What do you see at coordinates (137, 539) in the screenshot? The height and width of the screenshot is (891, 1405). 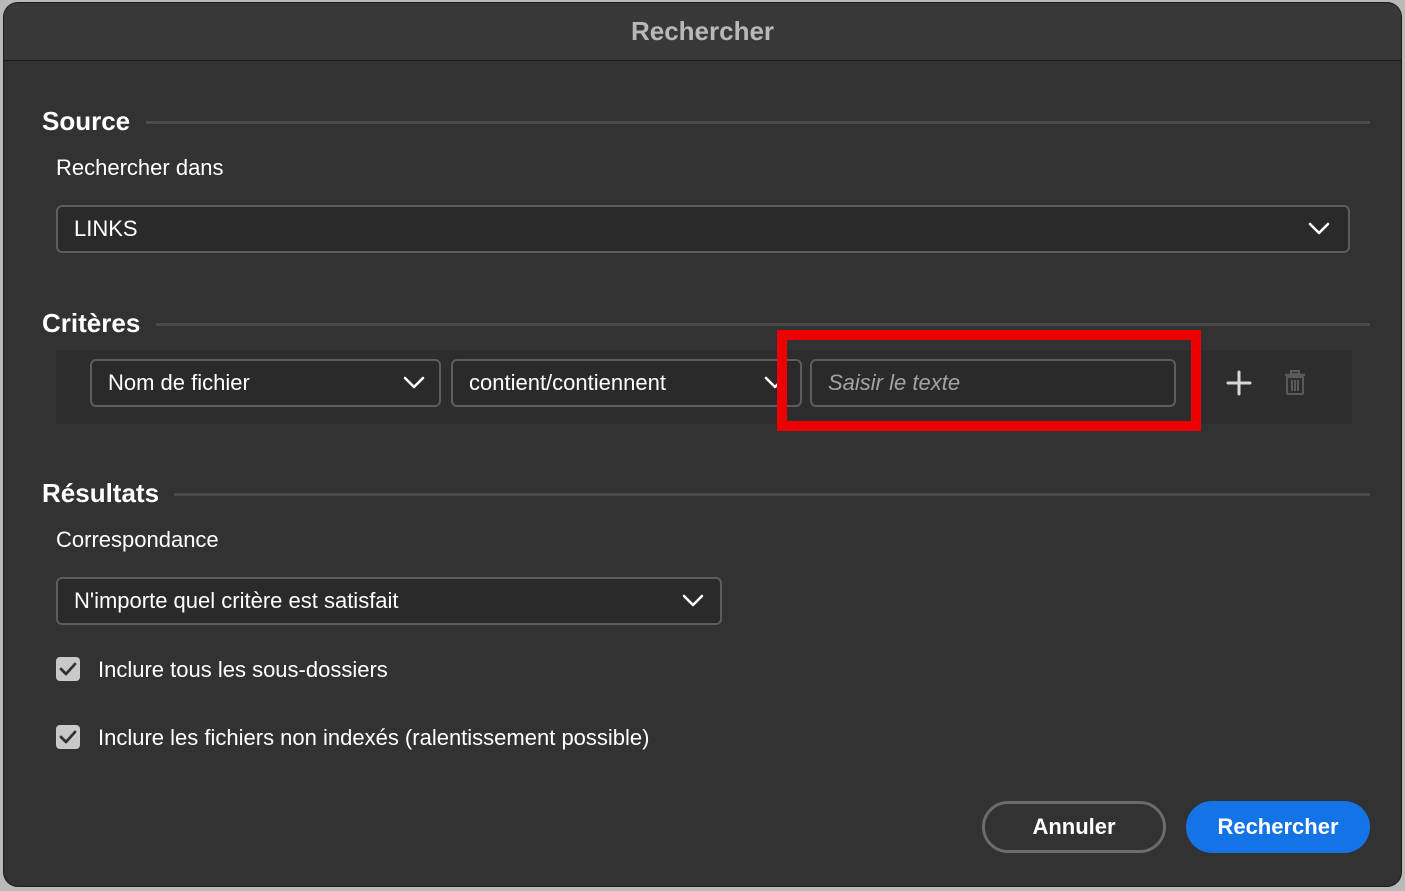 I see `match-label: Correspondance` at bounding box center [137, 539].